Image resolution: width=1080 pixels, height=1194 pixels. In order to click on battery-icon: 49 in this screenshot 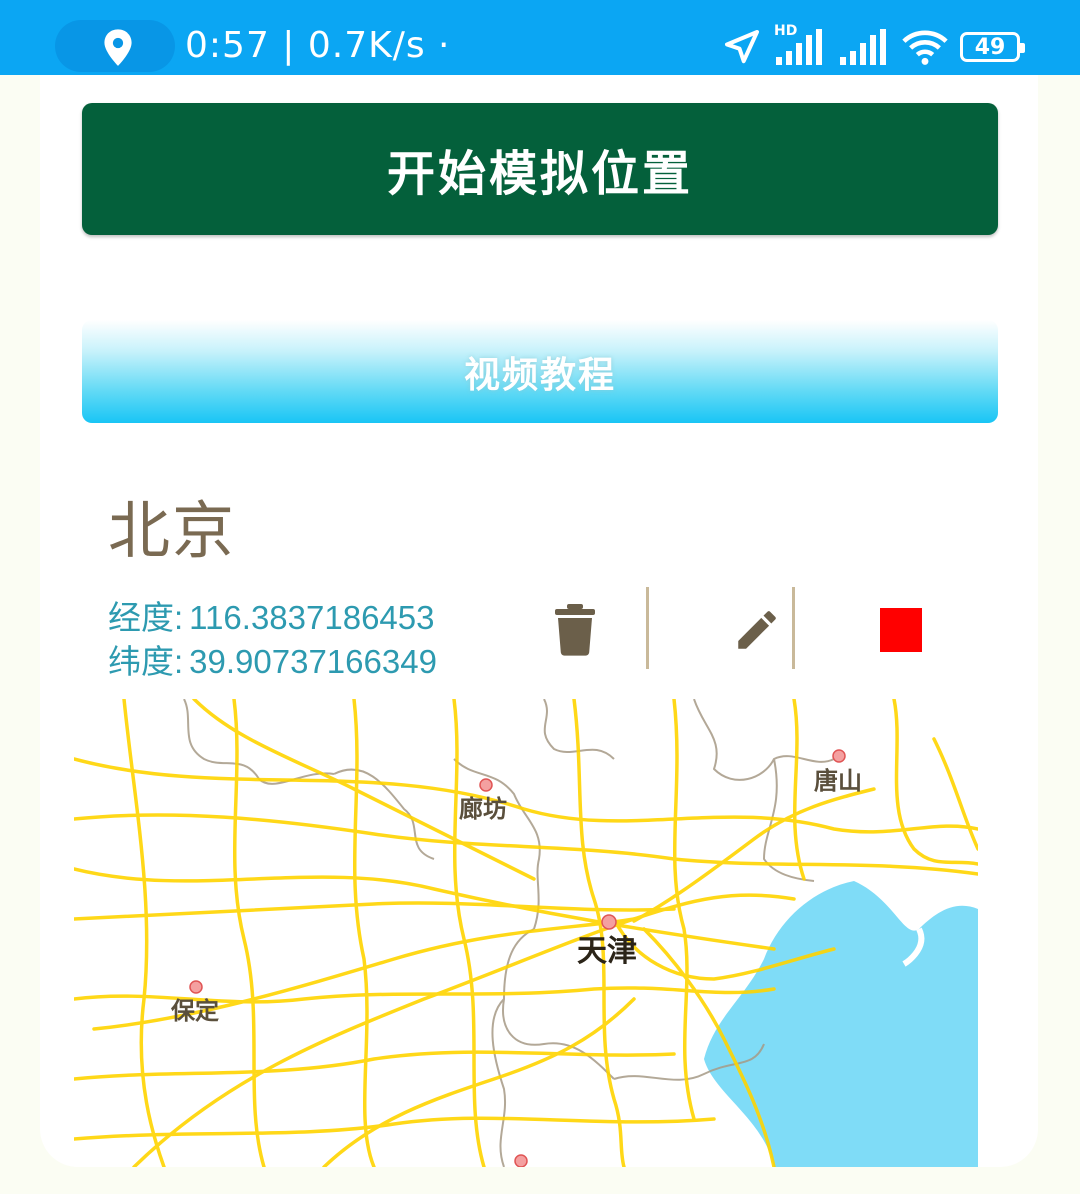, I will do `click(992, 47)`.